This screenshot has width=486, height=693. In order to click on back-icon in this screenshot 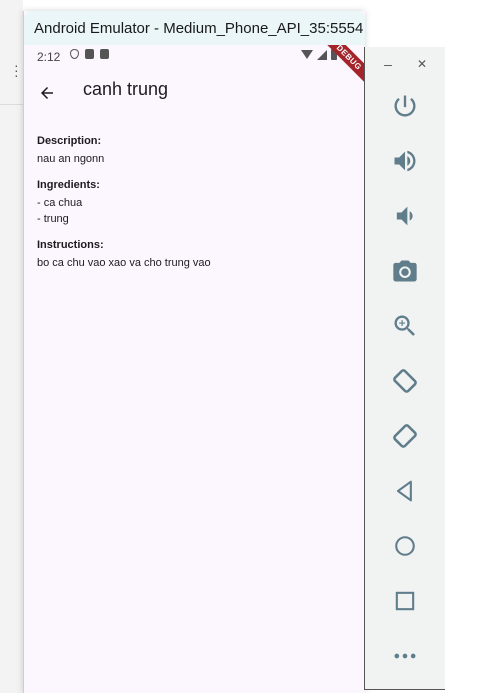, I will do `click(404, 491)`.